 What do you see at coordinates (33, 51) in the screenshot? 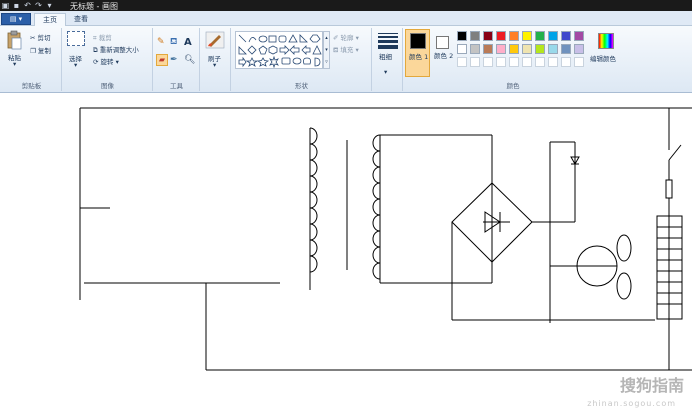
I see `copy-icon: ❐` at bounding box center [33, 51].